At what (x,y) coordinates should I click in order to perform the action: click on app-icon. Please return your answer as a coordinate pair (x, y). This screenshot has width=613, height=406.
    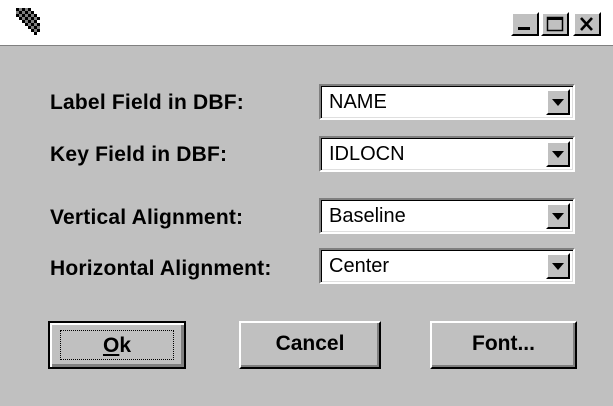
    Looking at the image, I should click on (29, 22).